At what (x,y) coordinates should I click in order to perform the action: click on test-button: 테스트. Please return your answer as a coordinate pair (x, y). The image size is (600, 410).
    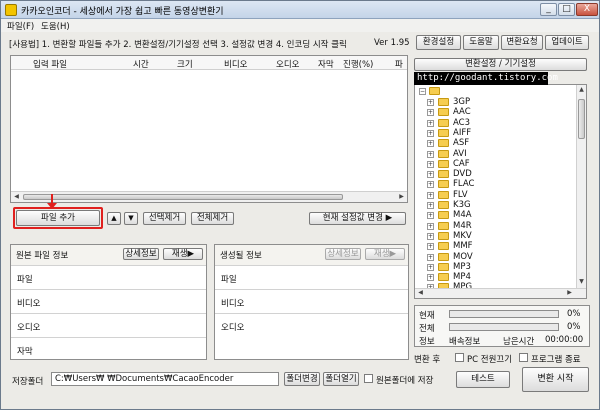
    Looking at the image, I should click on (483, 379).